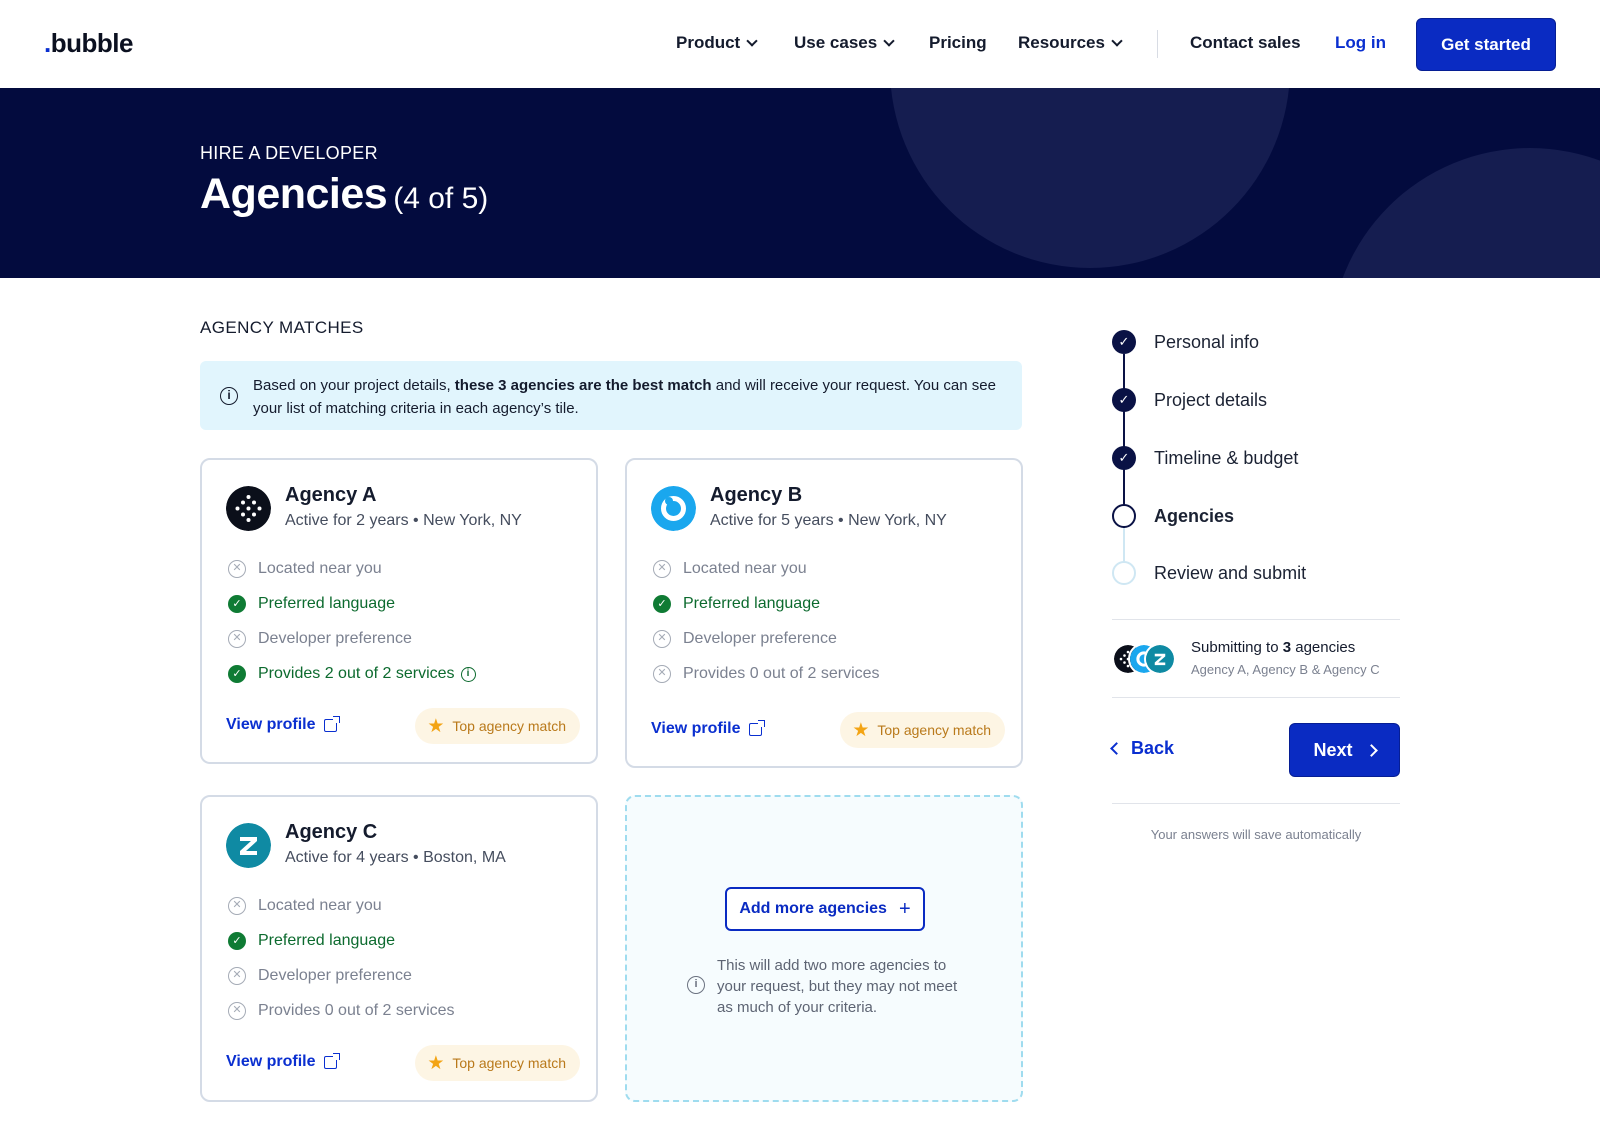  What do you see at coordinates (1256, 834) in the screenshot?
I see `autosave-note: Your answers will save automatically` at bounding box center [1256, 834].